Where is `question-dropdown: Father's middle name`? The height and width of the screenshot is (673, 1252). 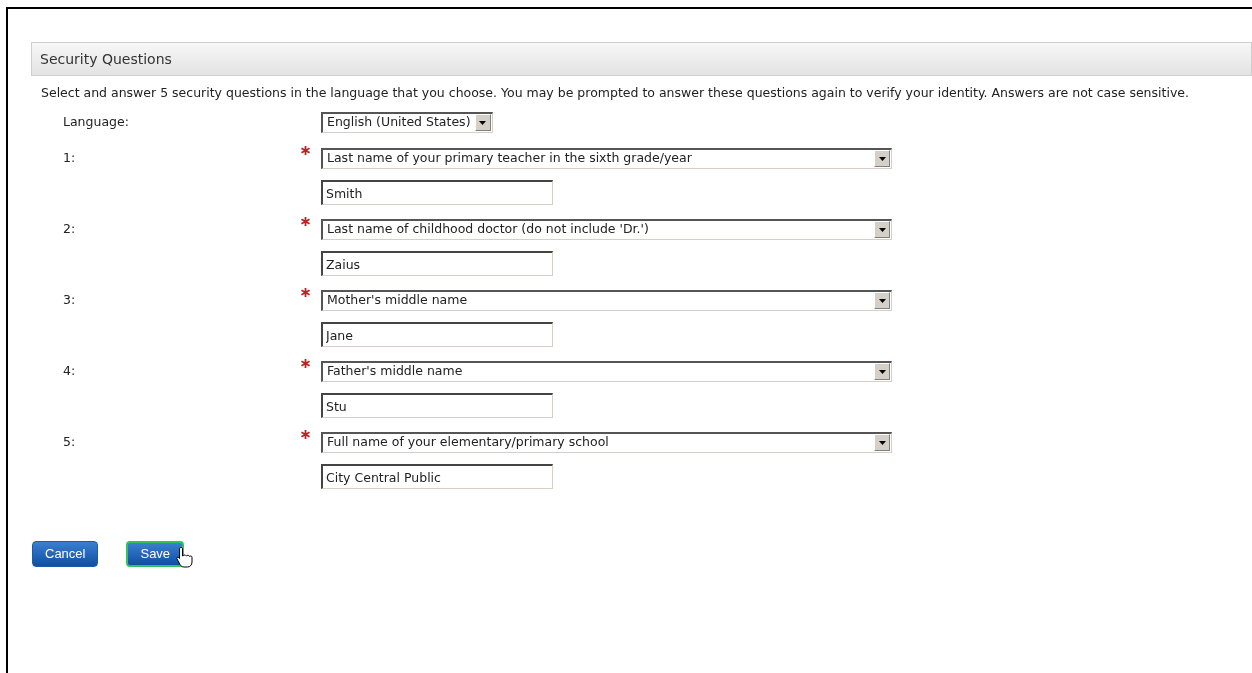
question-dropdown: Father's middle name is located at coordinates (606, 371).